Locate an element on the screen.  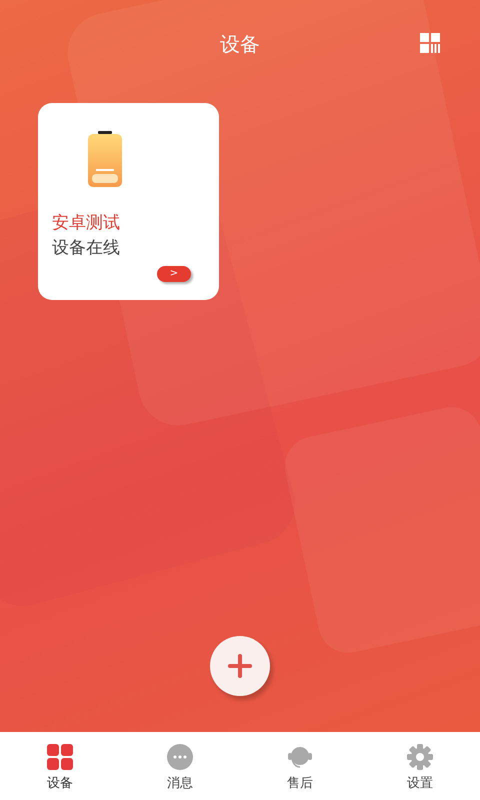
tab: 消息 is located at coordinates (180, 766).